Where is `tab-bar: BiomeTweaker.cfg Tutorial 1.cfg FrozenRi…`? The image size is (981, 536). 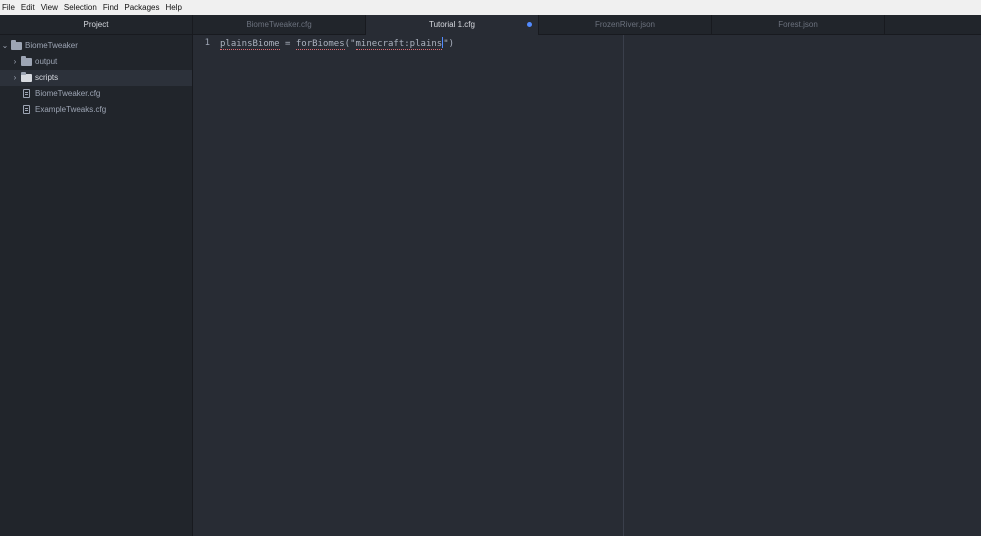 tab-bar: BiomeTweaker.cfg Tutorial 1.cfg FrozenRi… is located at coordinates (587, 25).